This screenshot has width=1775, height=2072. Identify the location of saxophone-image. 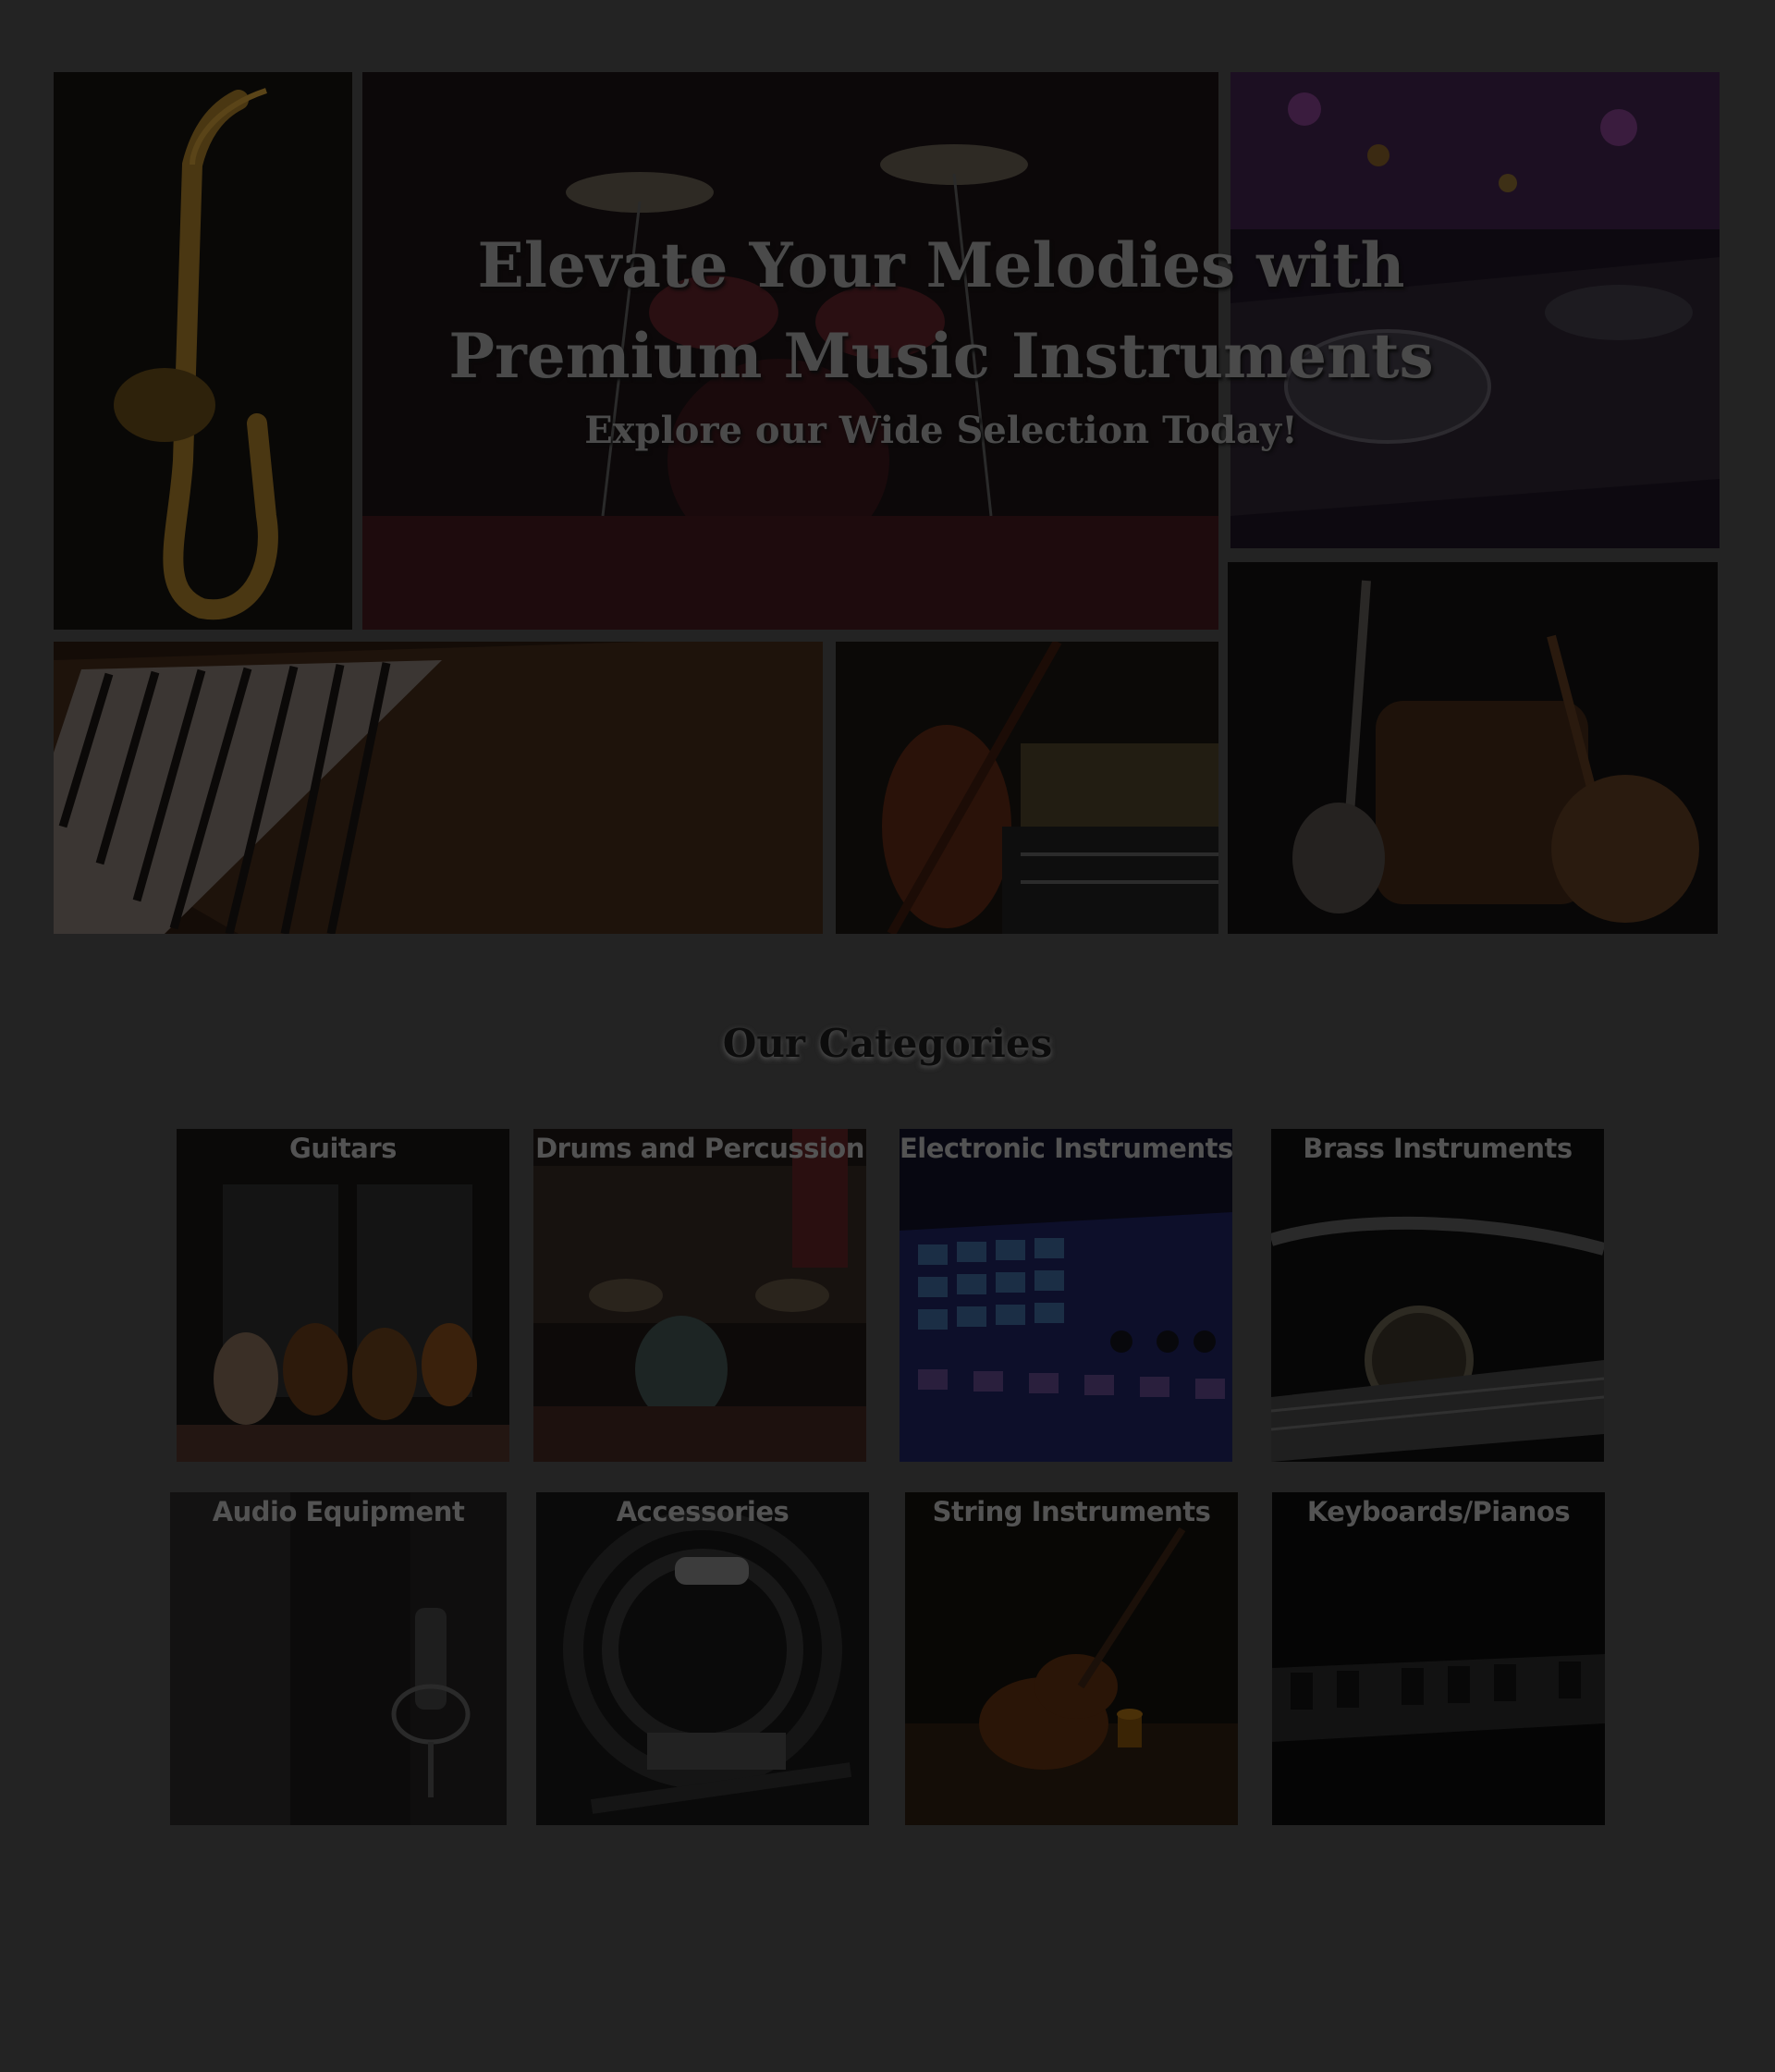
(203, 351).